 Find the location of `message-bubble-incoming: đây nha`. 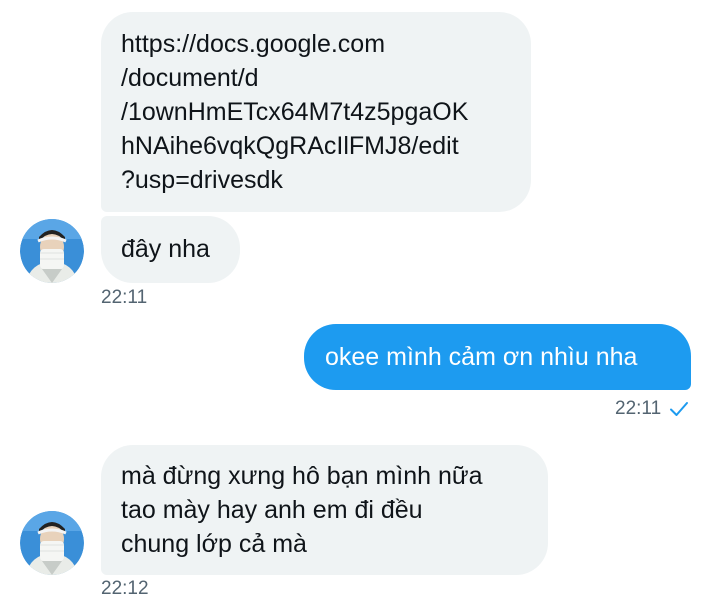

message-bubble-incoming: đây nha is located at coordinates (170, 249).